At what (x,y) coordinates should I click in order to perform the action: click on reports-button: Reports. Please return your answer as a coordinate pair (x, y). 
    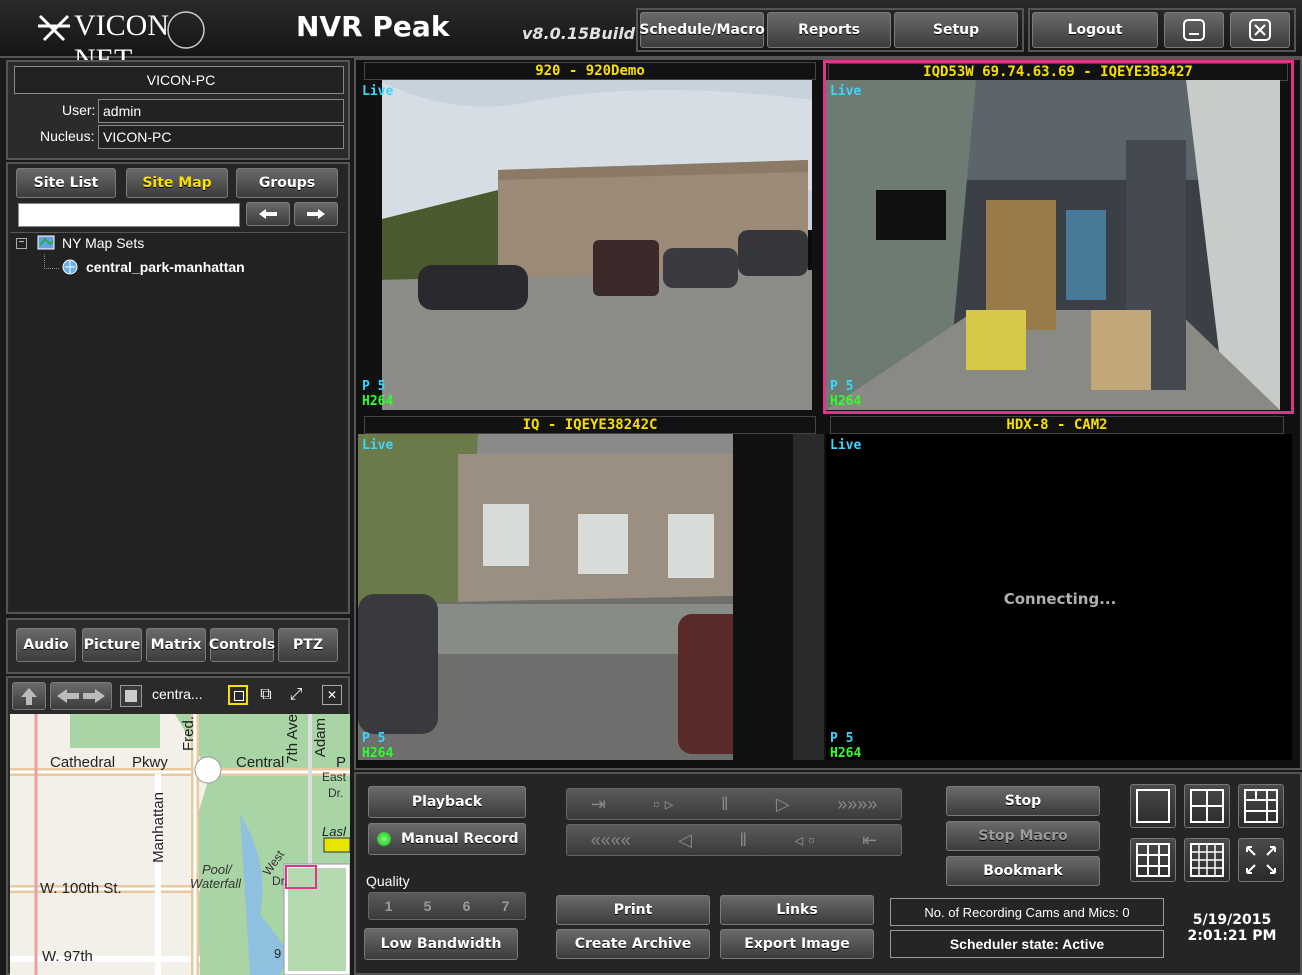
    Looking at the image, I should click on (829, 30).